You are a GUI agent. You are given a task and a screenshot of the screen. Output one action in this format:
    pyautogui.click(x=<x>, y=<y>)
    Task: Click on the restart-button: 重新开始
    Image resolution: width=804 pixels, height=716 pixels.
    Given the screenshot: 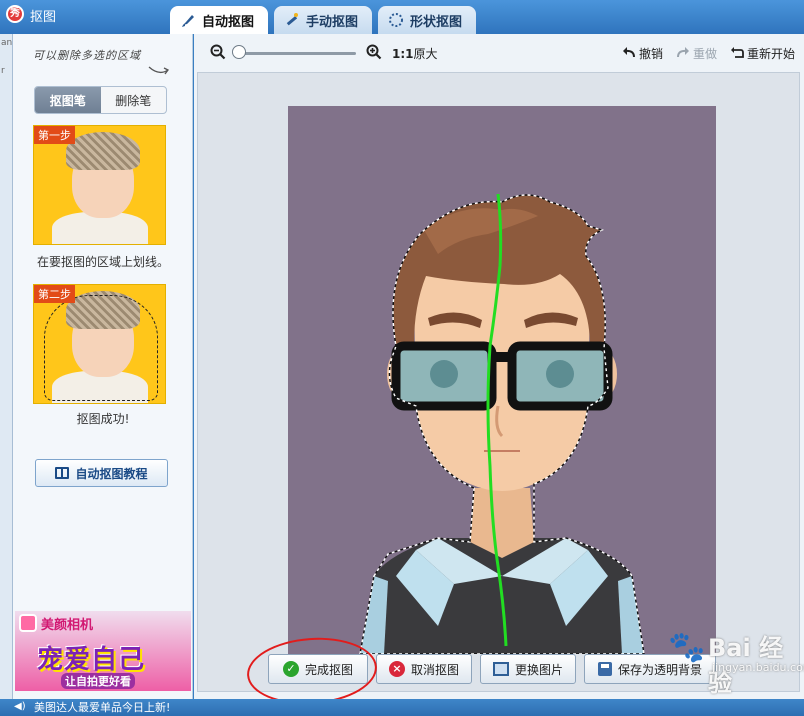 What is the action you would take?
    pyautogui.click(x=762, y=53)
    